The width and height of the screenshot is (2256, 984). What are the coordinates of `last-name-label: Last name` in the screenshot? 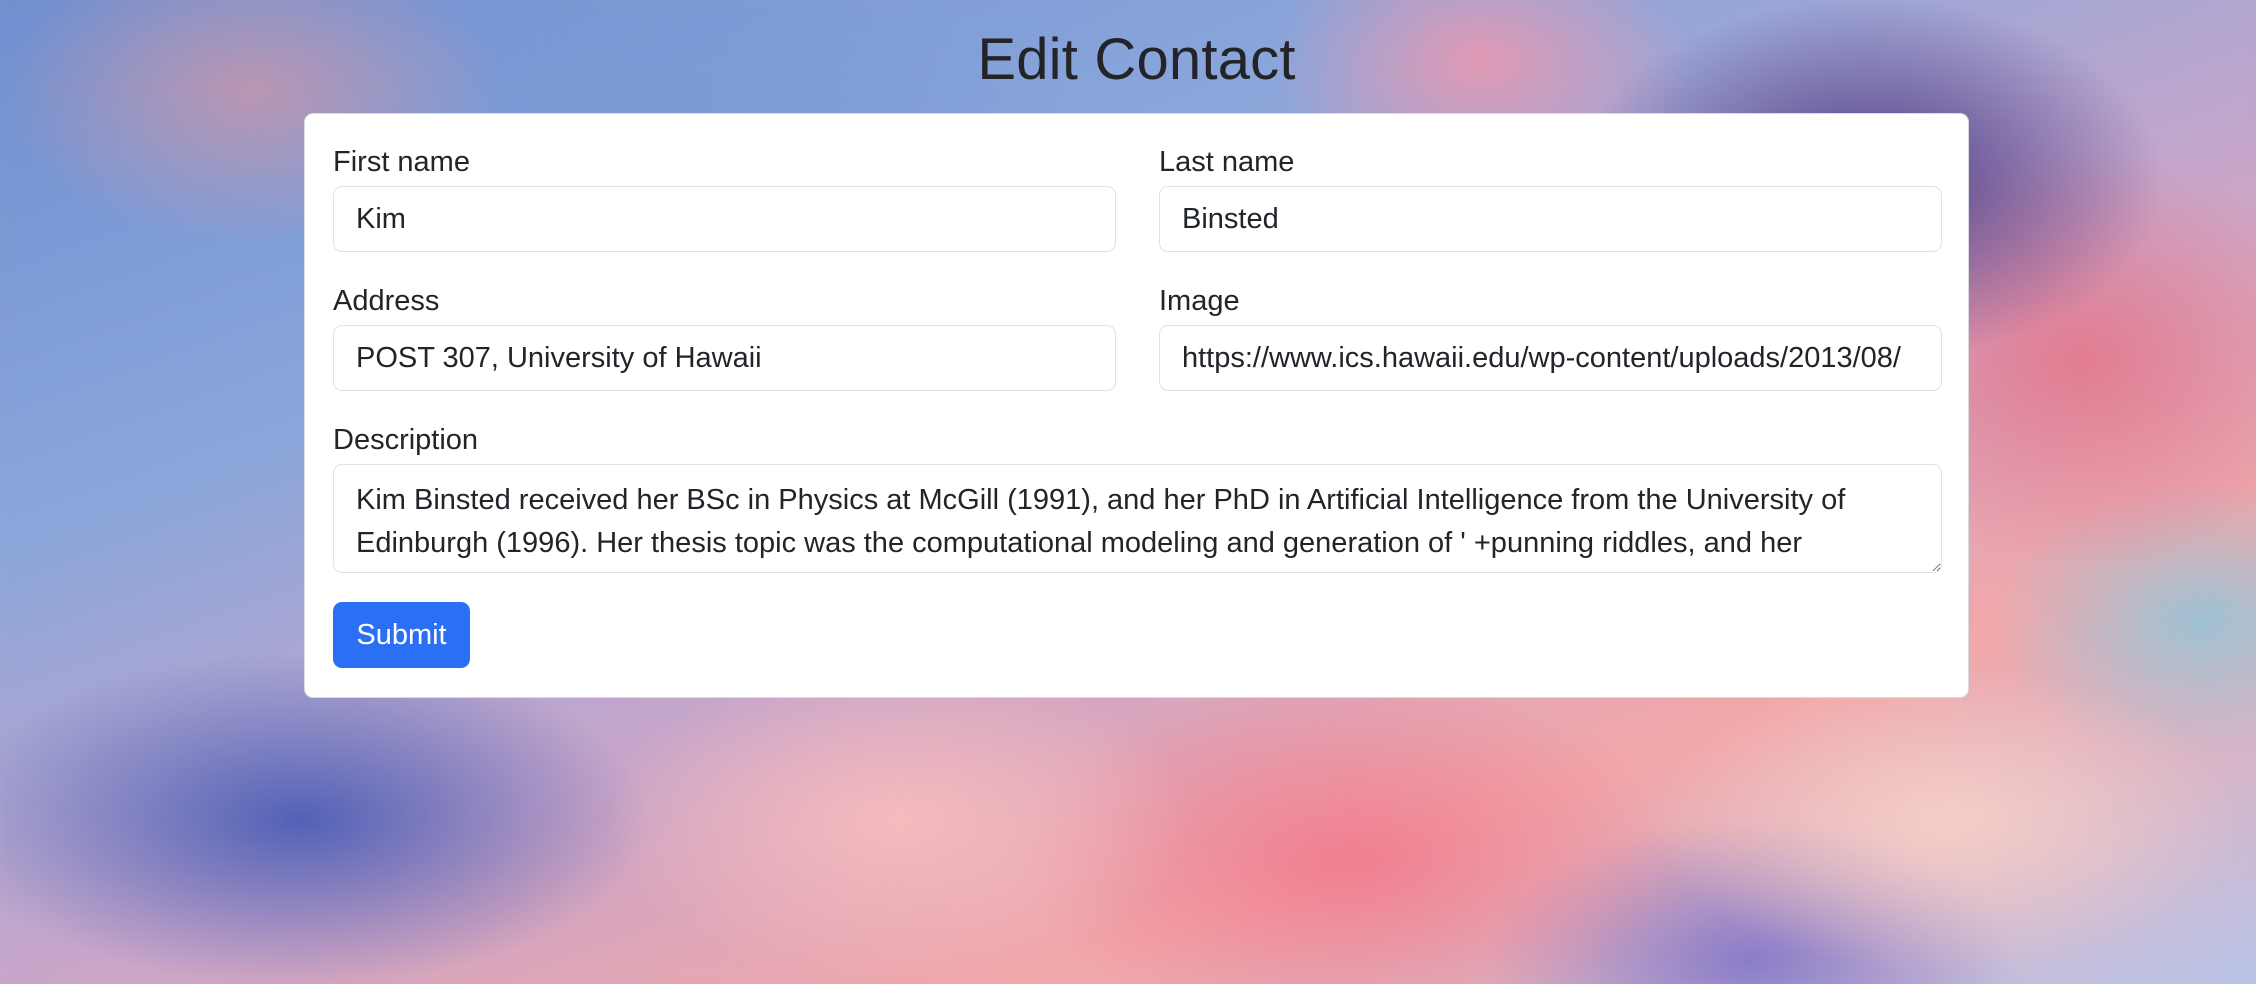 It's located at (1227, 162).